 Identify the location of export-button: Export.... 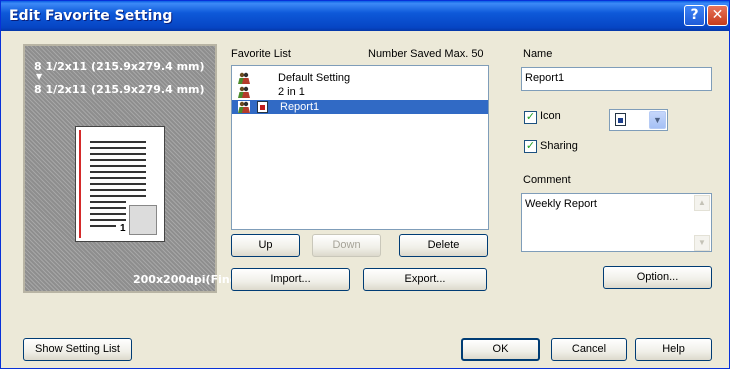
(425, 279).